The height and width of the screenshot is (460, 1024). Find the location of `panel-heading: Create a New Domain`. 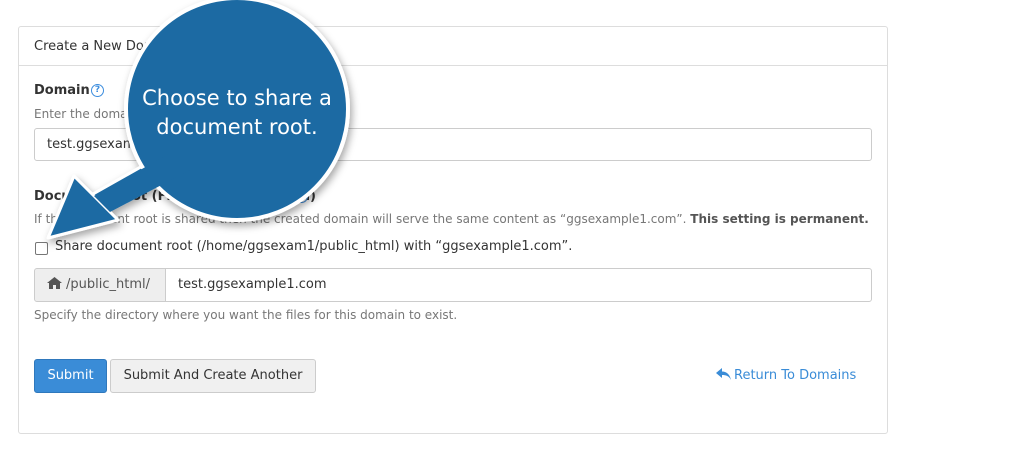

panel-heading: Create a New Domain is located at coordinates (453, 46).